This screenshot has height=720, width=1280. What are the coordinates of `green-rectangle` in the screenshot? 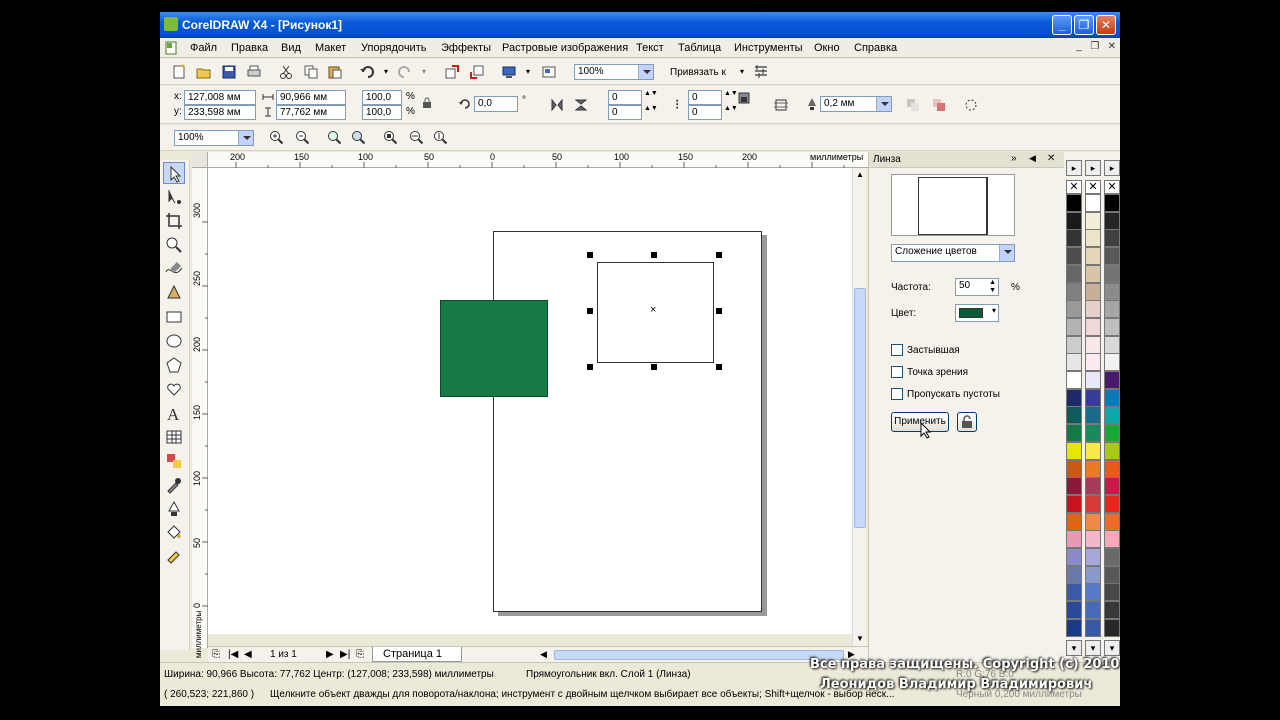 It's located at (494, 348).